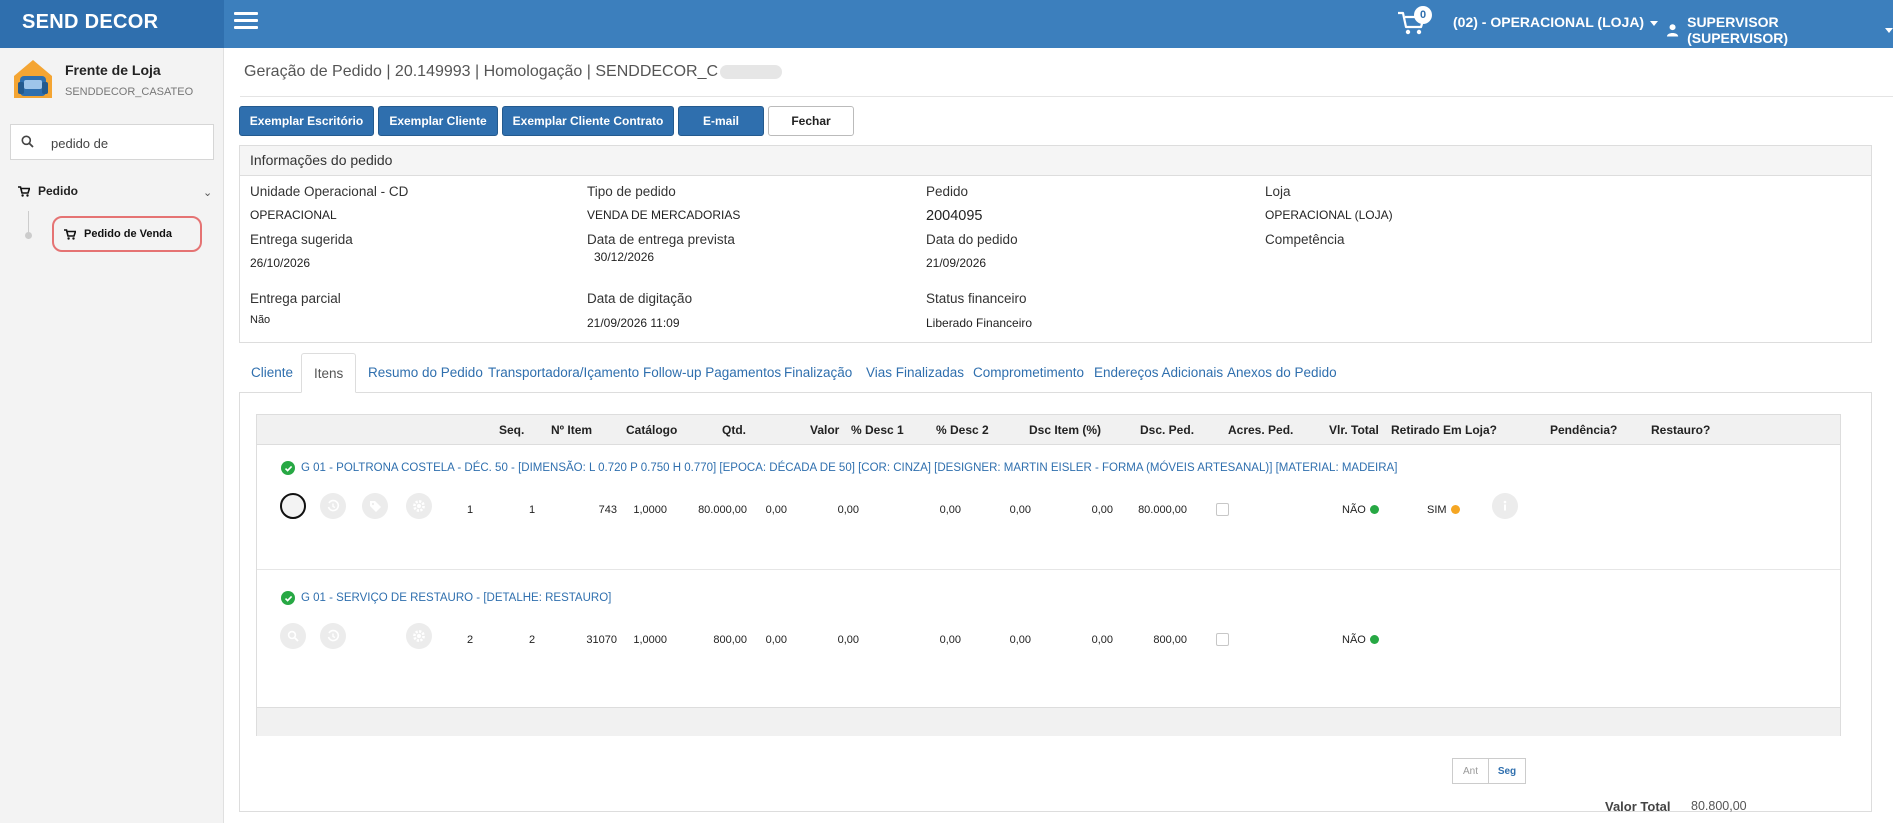  Describe the element at coordinates (1048, 721) in the screenshot. I see `table-footer` at that location.